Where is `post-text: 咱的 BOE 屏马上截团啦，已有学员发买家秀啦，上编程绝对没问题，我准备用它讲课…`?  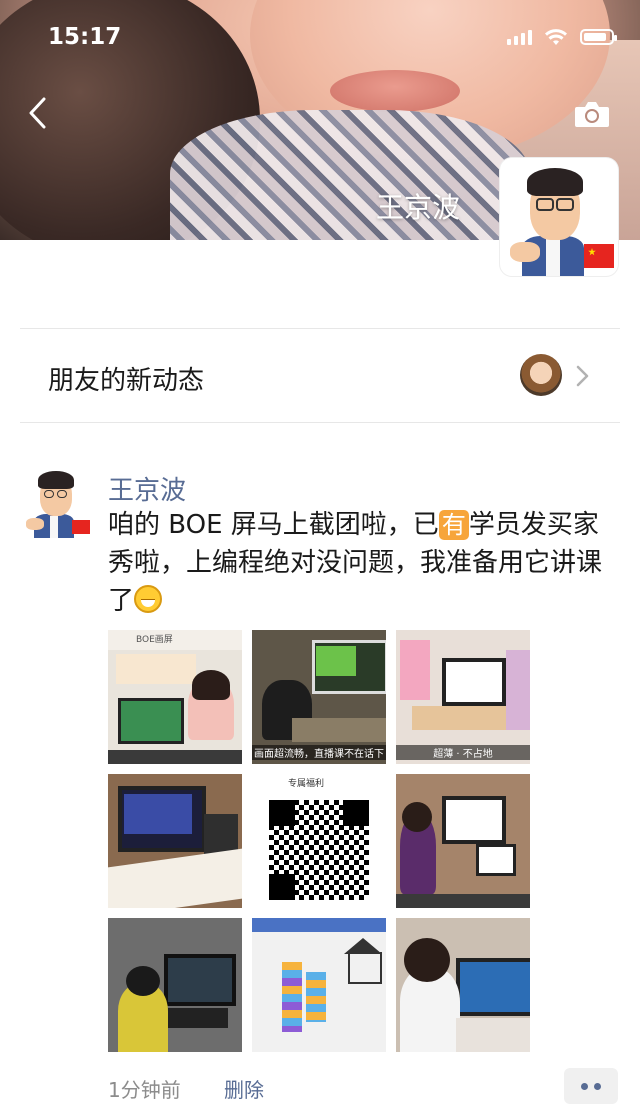
post-text: 咱的 BOE 屏马上截团啦，已有学员发买家秀啦，上编程绝对没问题，我准备用它讲课… is located at coordinates (362, 563).